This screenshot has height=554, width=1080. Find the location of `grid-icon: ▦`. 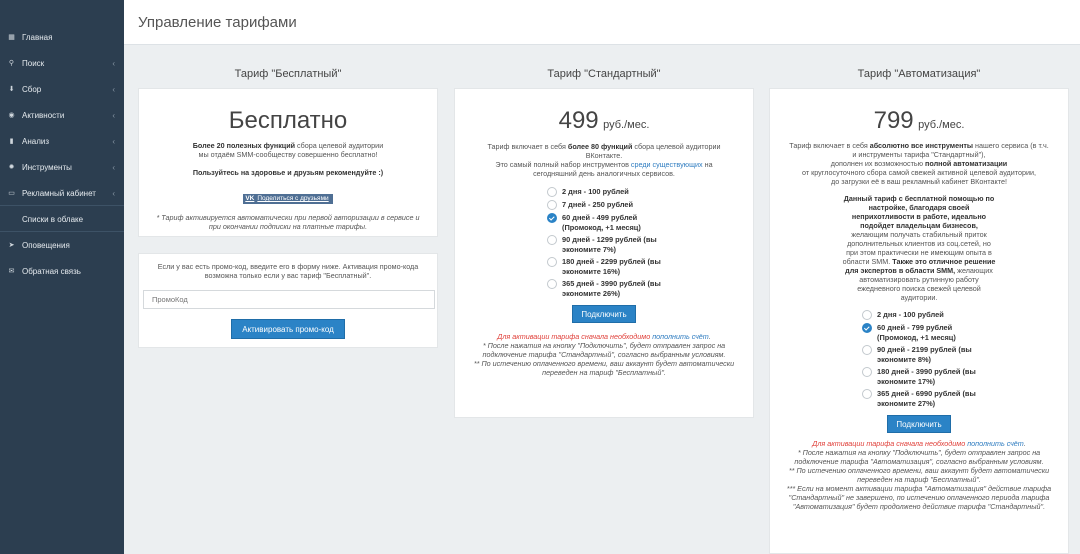

grid-icon: ▦ is located at coordinates (11, 37).